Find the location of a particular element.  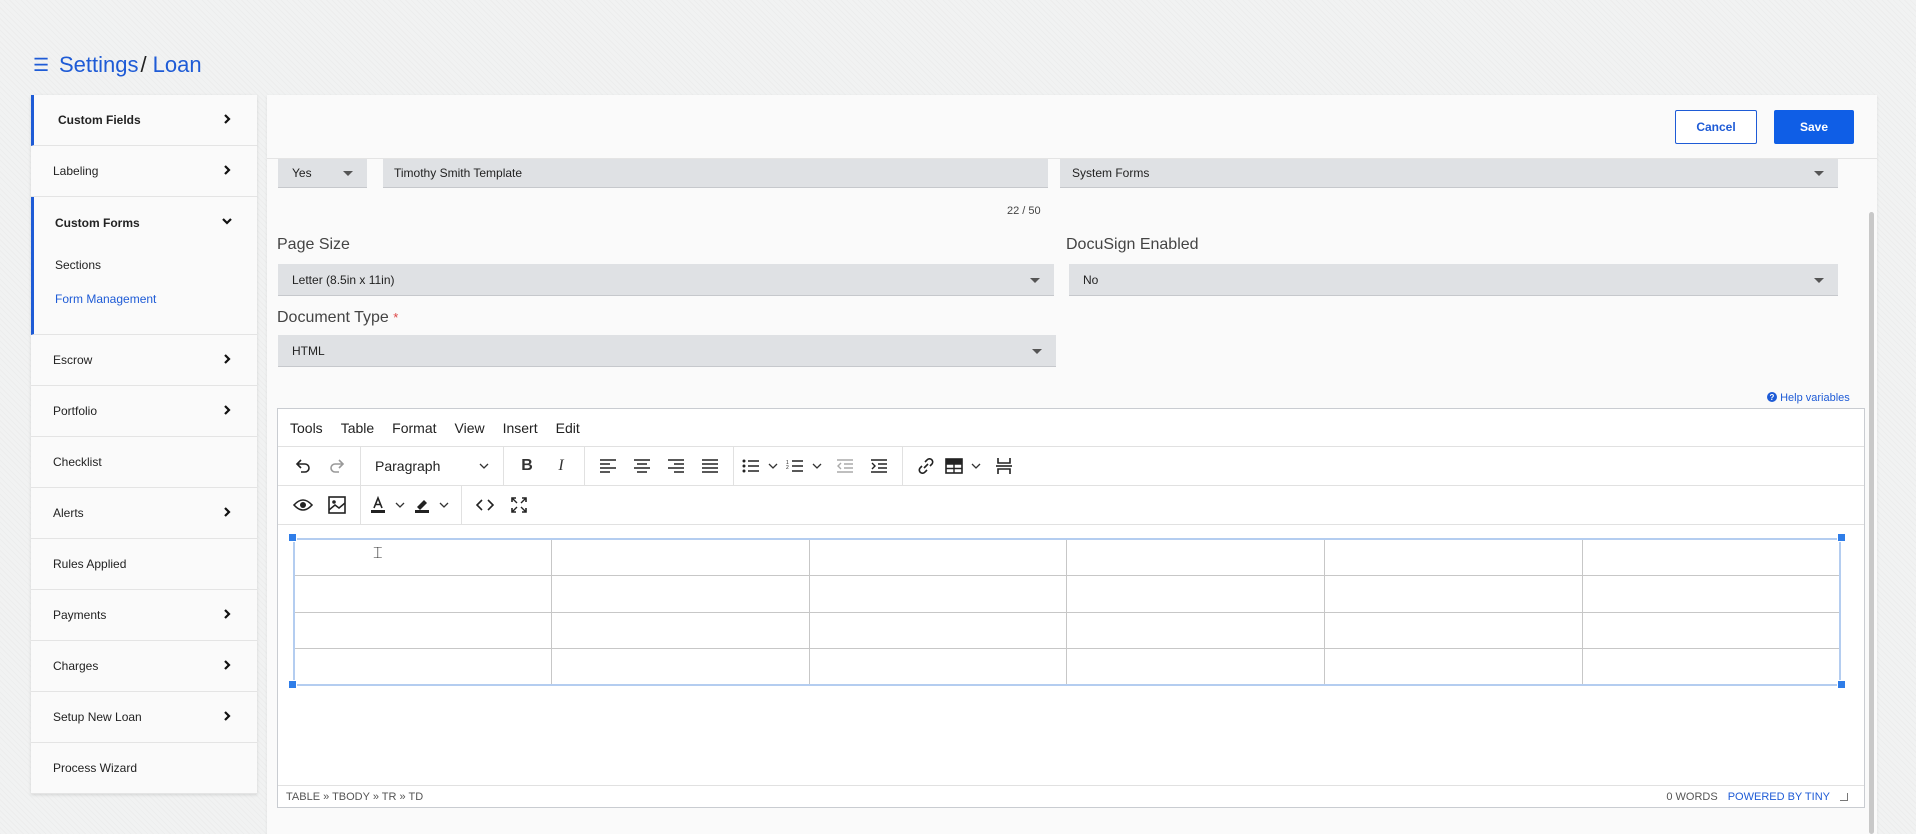

bold-icon: B is located at coordinates (527, 466).